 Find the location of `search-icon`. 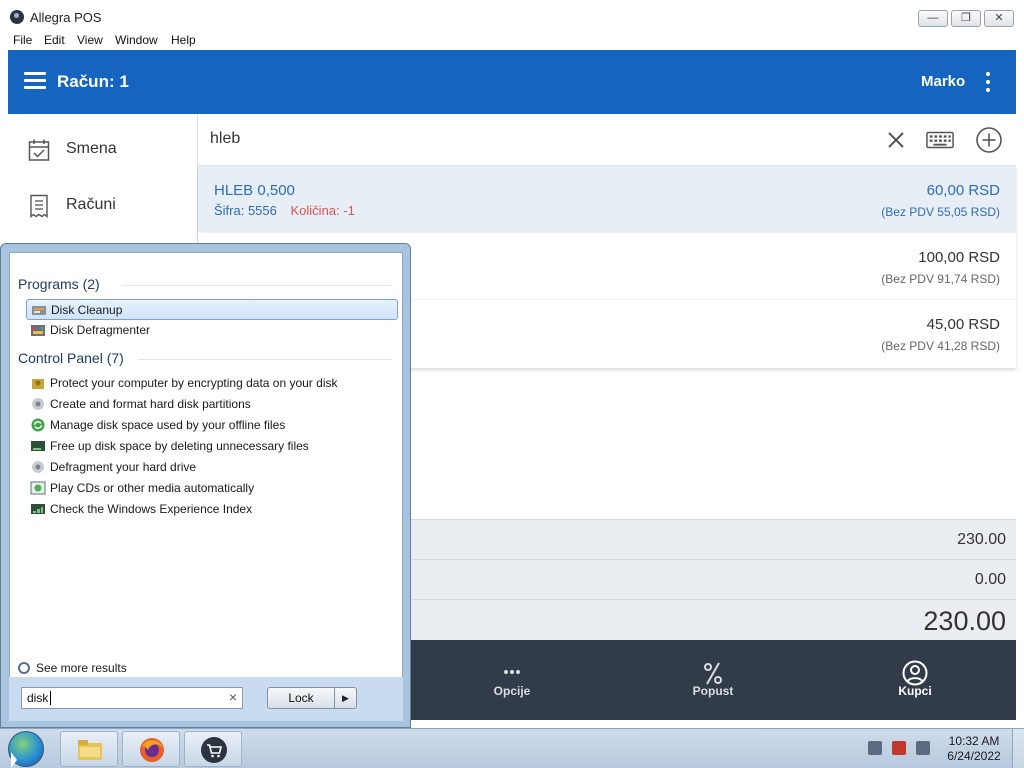

search-icon is located at coordinates (24, 668).